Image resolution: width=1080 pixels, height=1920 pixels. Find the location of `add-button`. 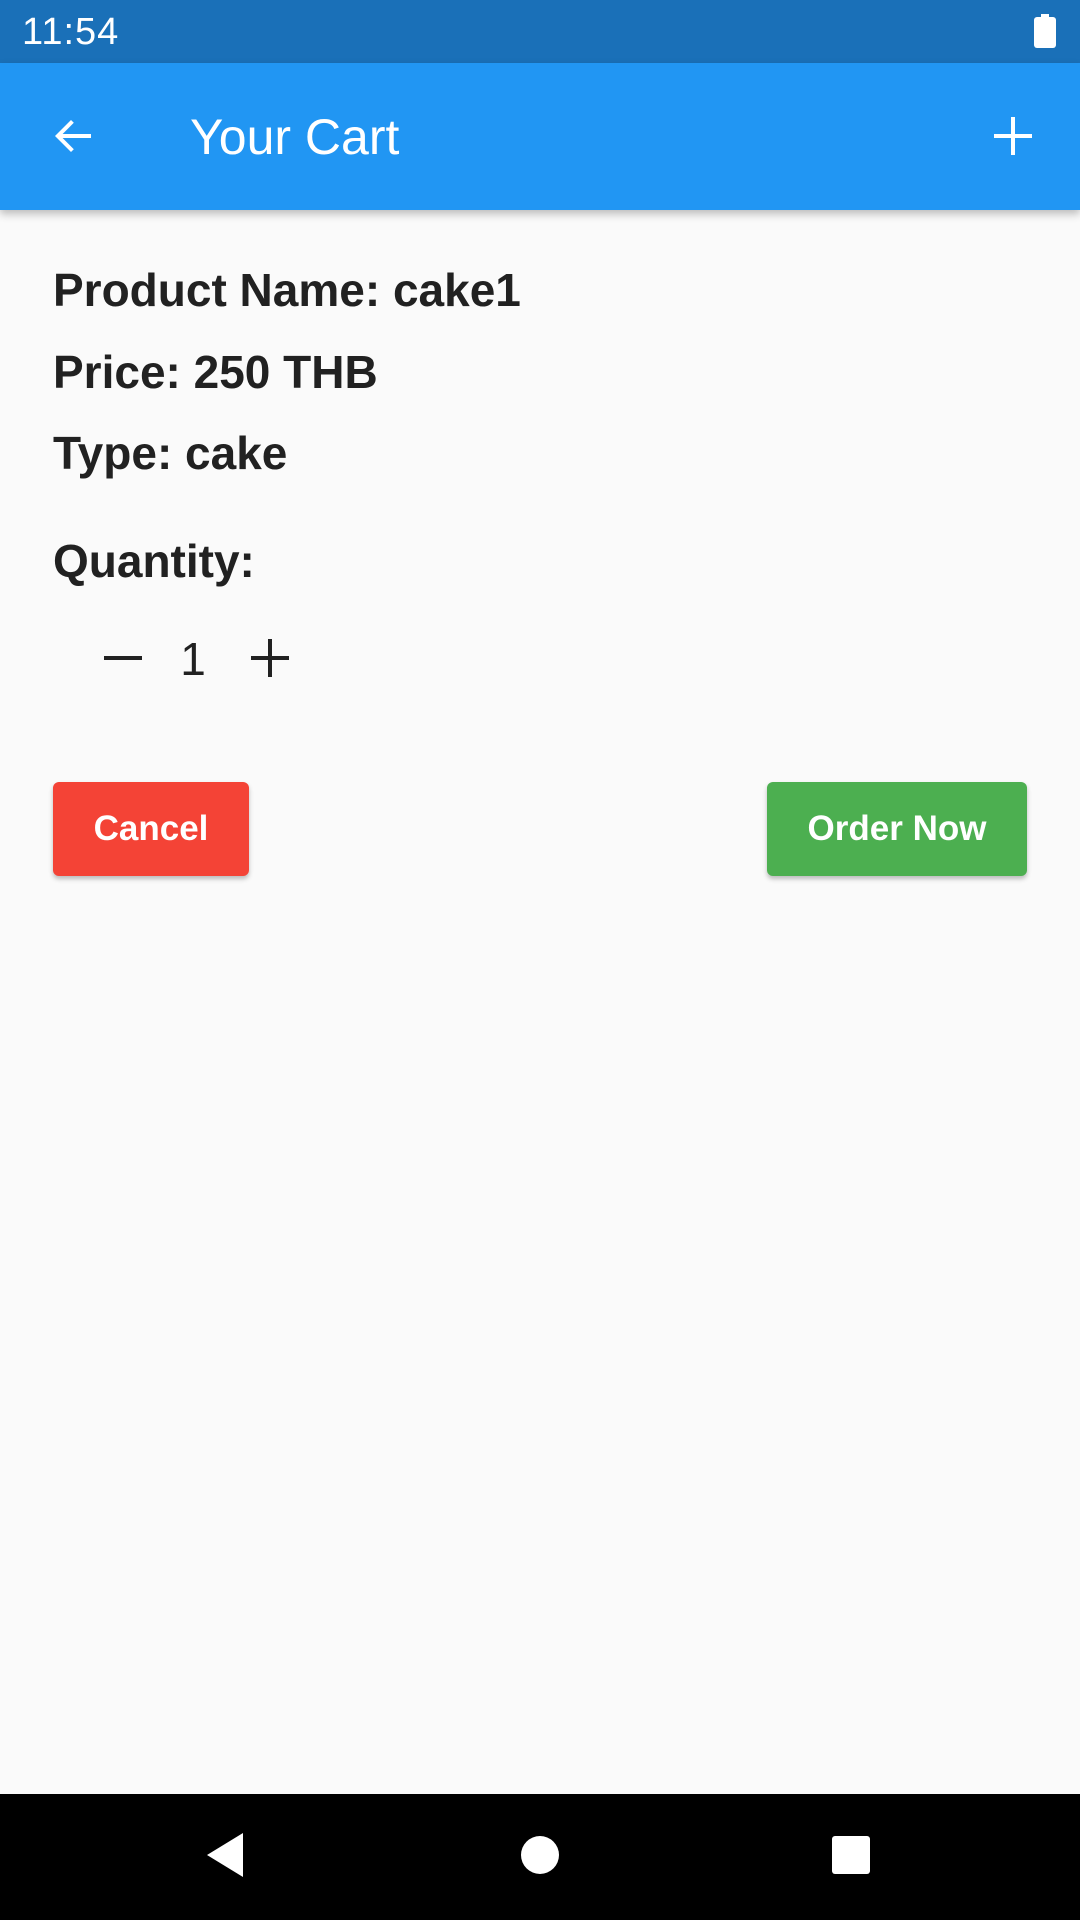

add-button is located at coordinates (1013, 138).